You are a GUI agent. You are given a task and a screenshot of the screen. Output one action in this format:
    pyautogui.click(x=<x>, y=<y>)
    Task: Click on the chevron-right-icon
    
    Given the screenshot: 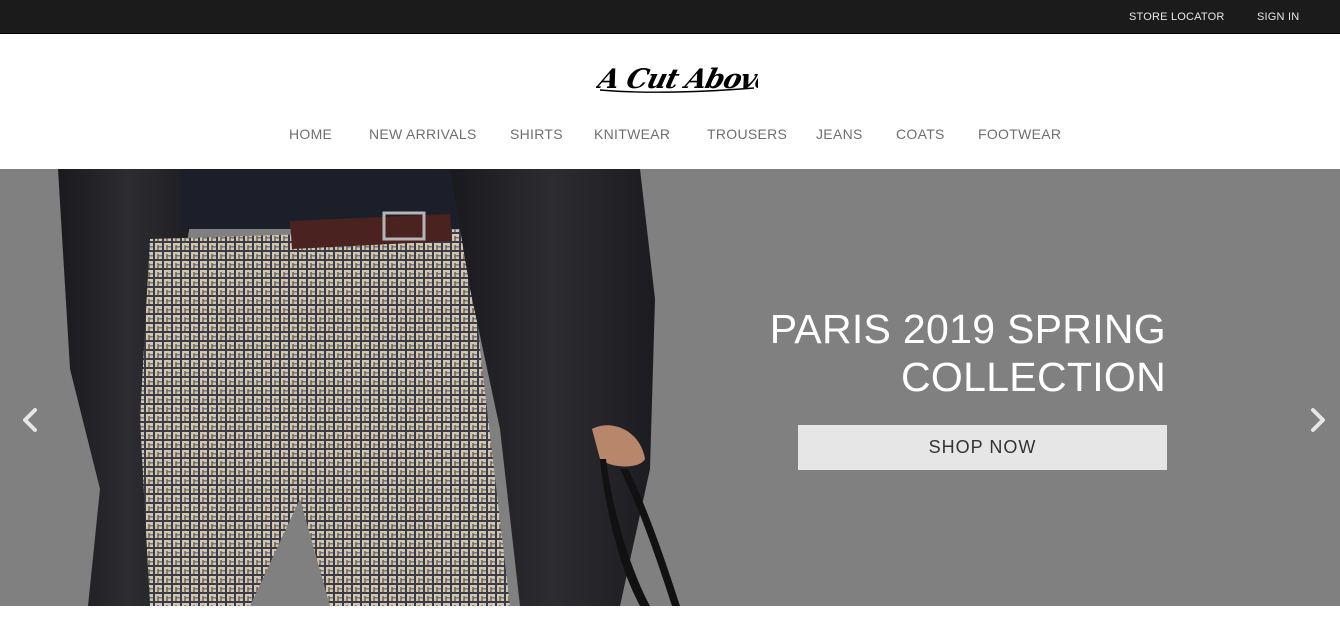 What is the action you would take?
    pyautogui.click(x=1318, y=420)
    